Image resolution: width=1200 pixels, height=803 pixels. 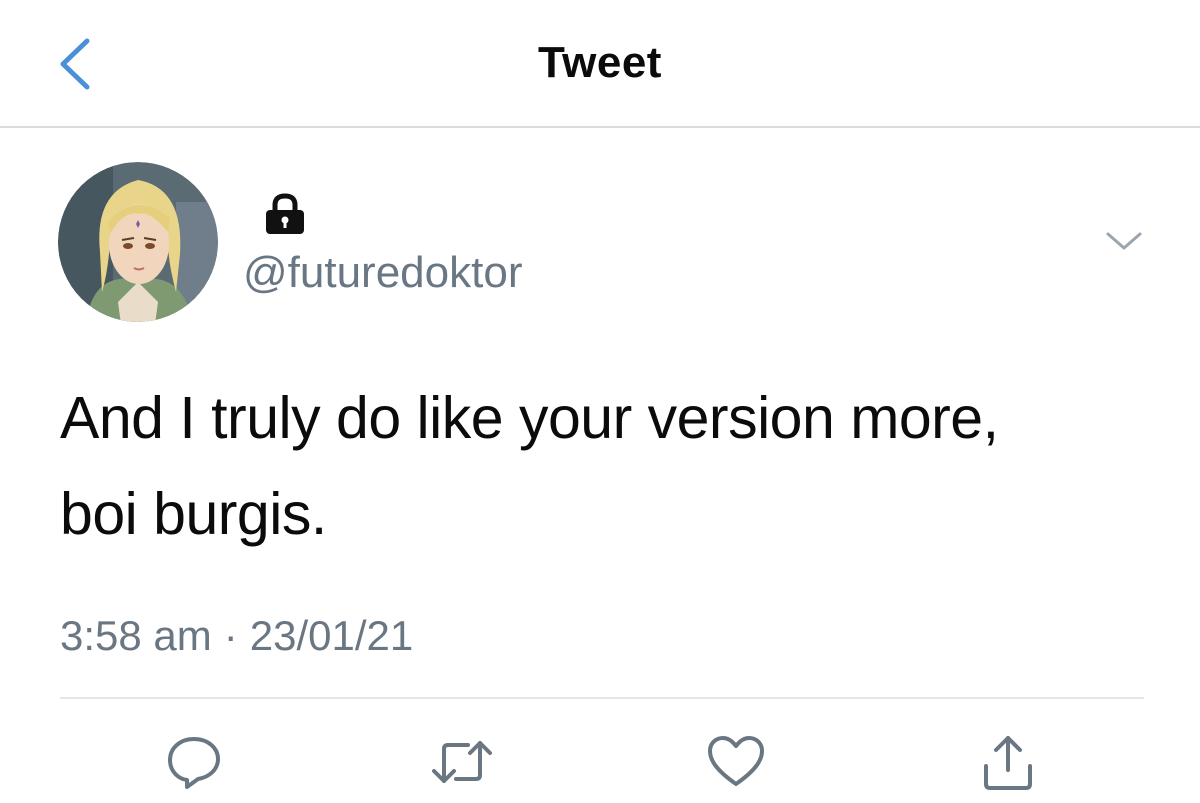 I want to click on divider, so click(x=602, y=698).